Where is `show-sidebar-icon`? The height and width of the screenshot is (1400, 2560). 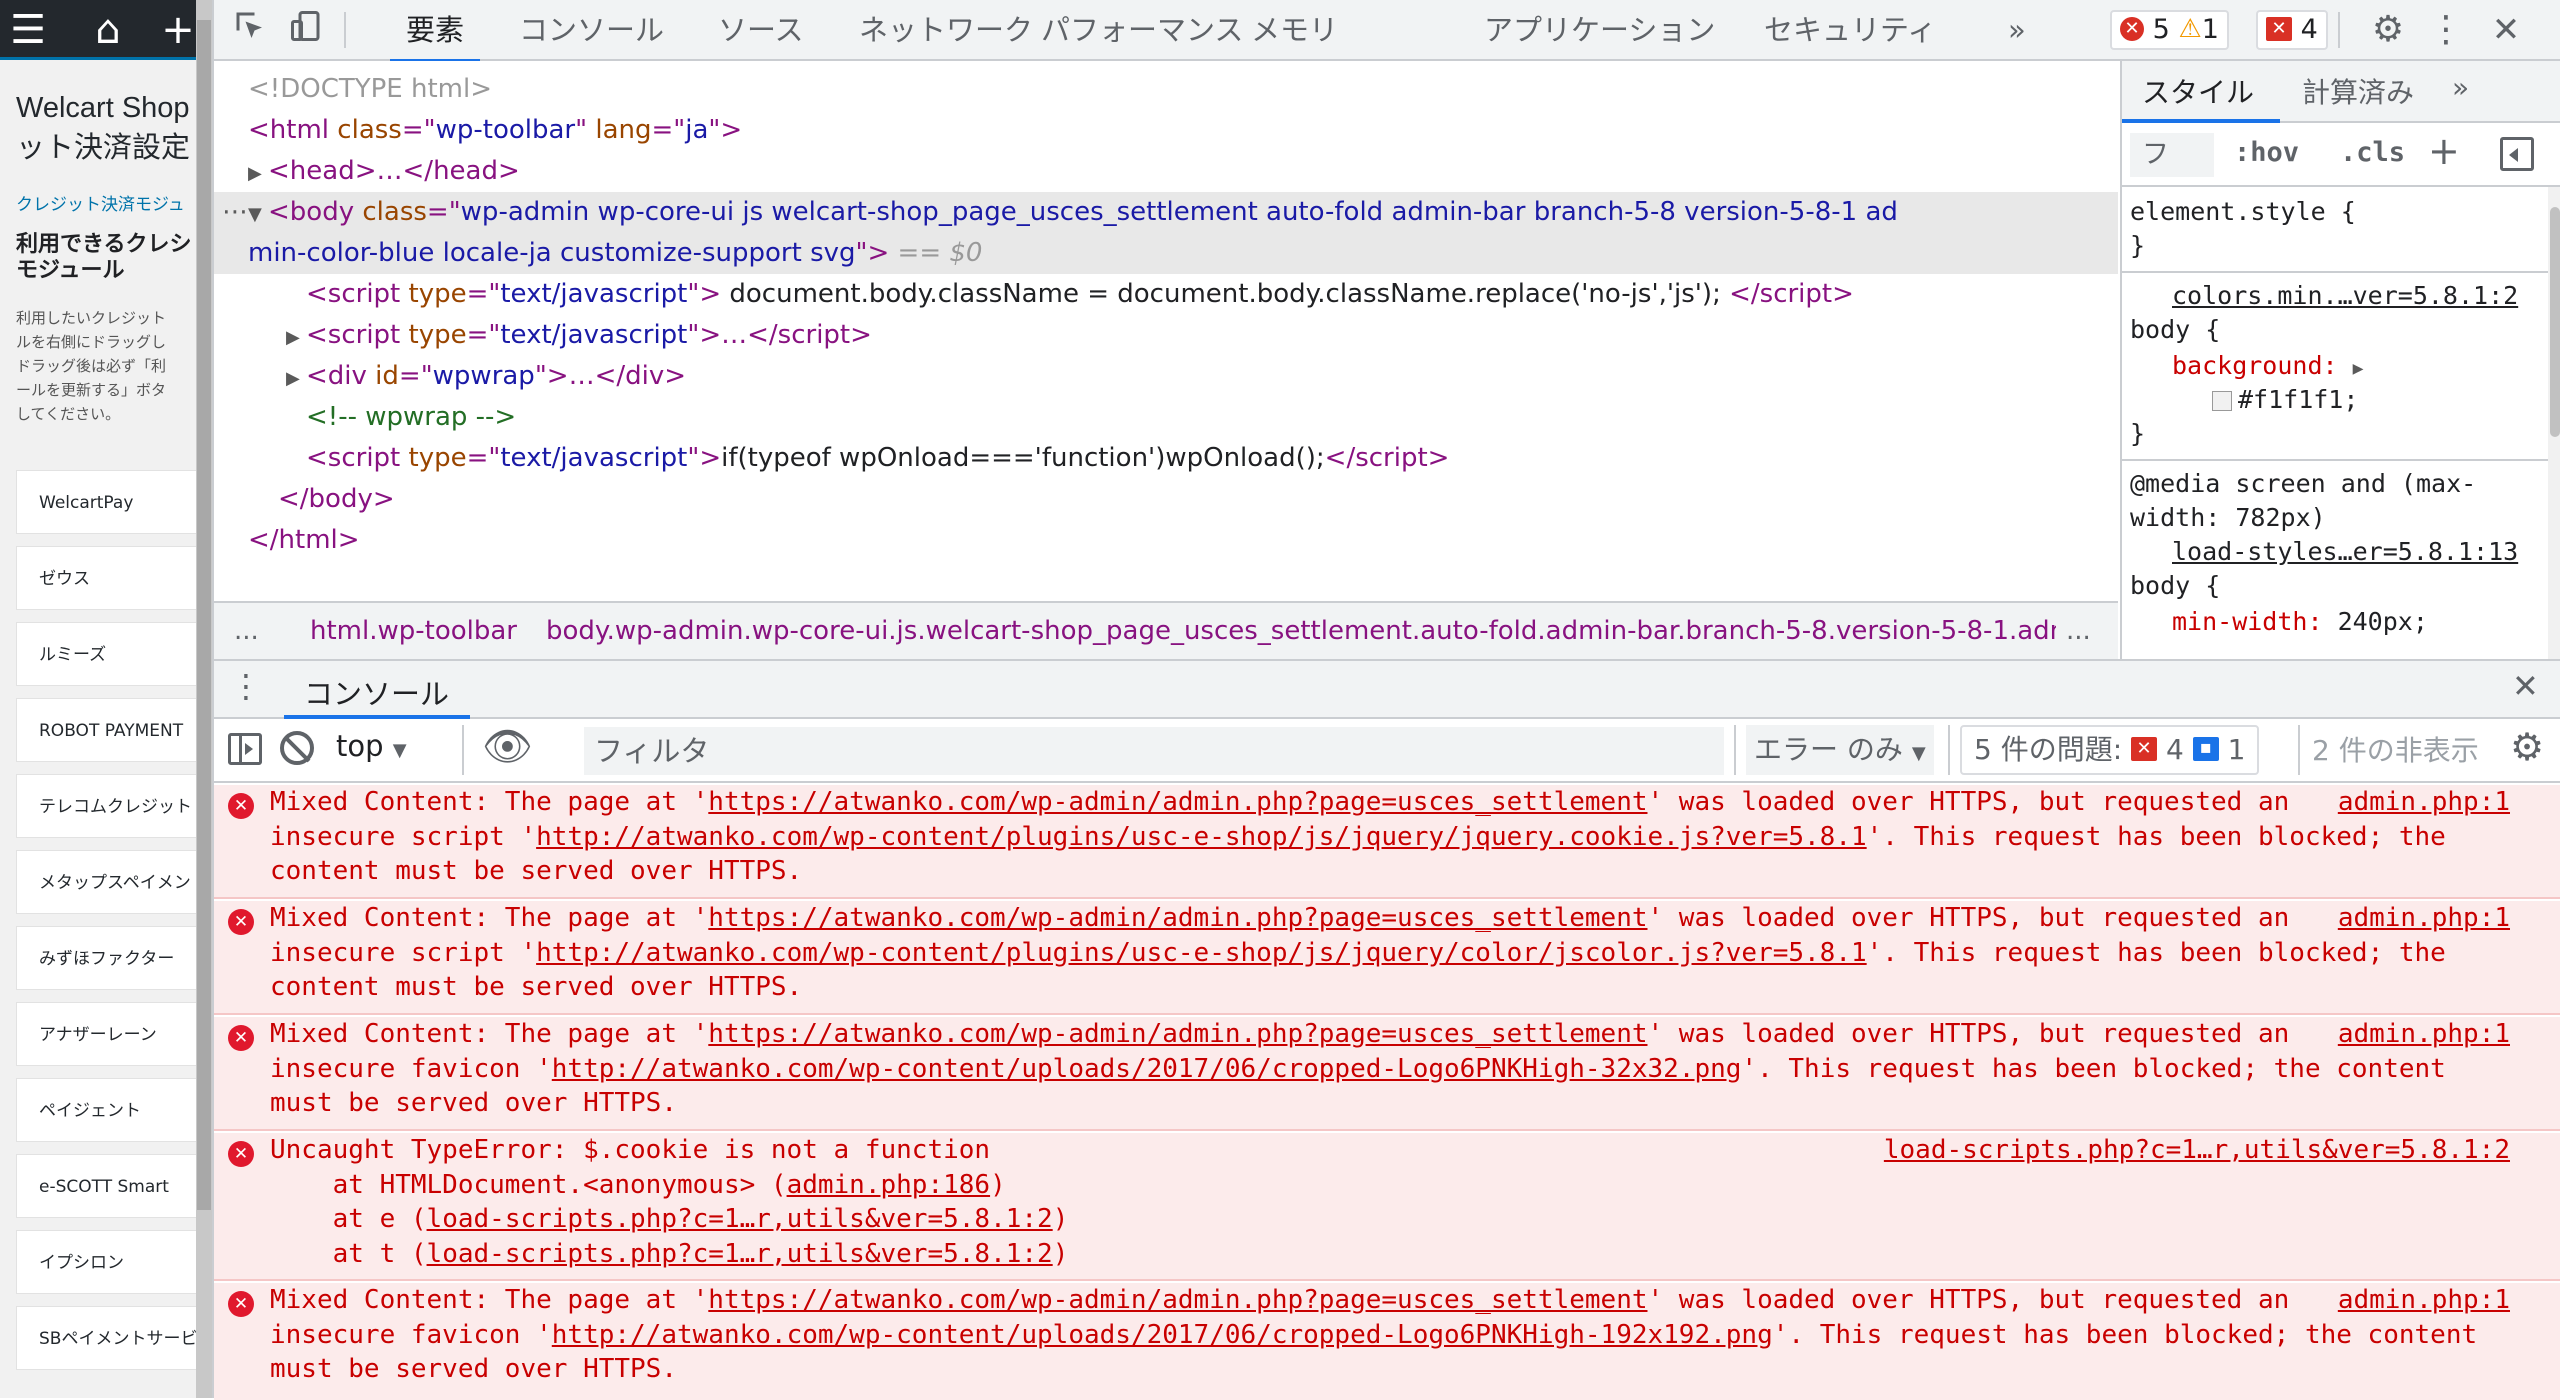 show-sidebar-icon is located at coordinates (245, 749).